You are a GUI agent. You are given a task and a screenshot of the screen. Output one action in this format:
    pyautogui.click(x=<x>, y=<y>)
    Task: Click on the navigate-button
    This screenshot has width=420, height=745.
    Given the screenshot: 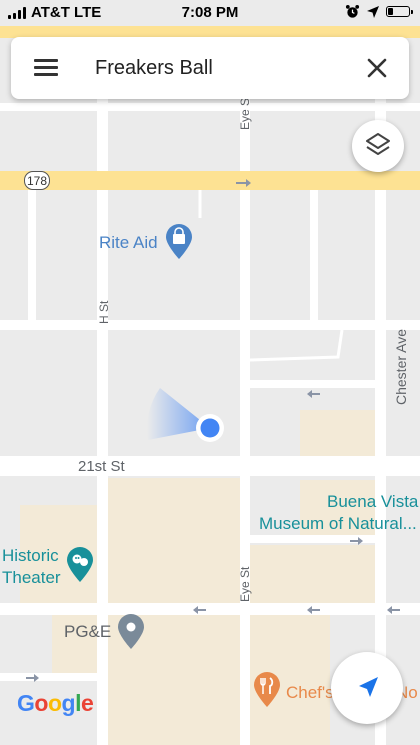 What is the action you would take?
    pyautogui.click(x=367, y=688)
    